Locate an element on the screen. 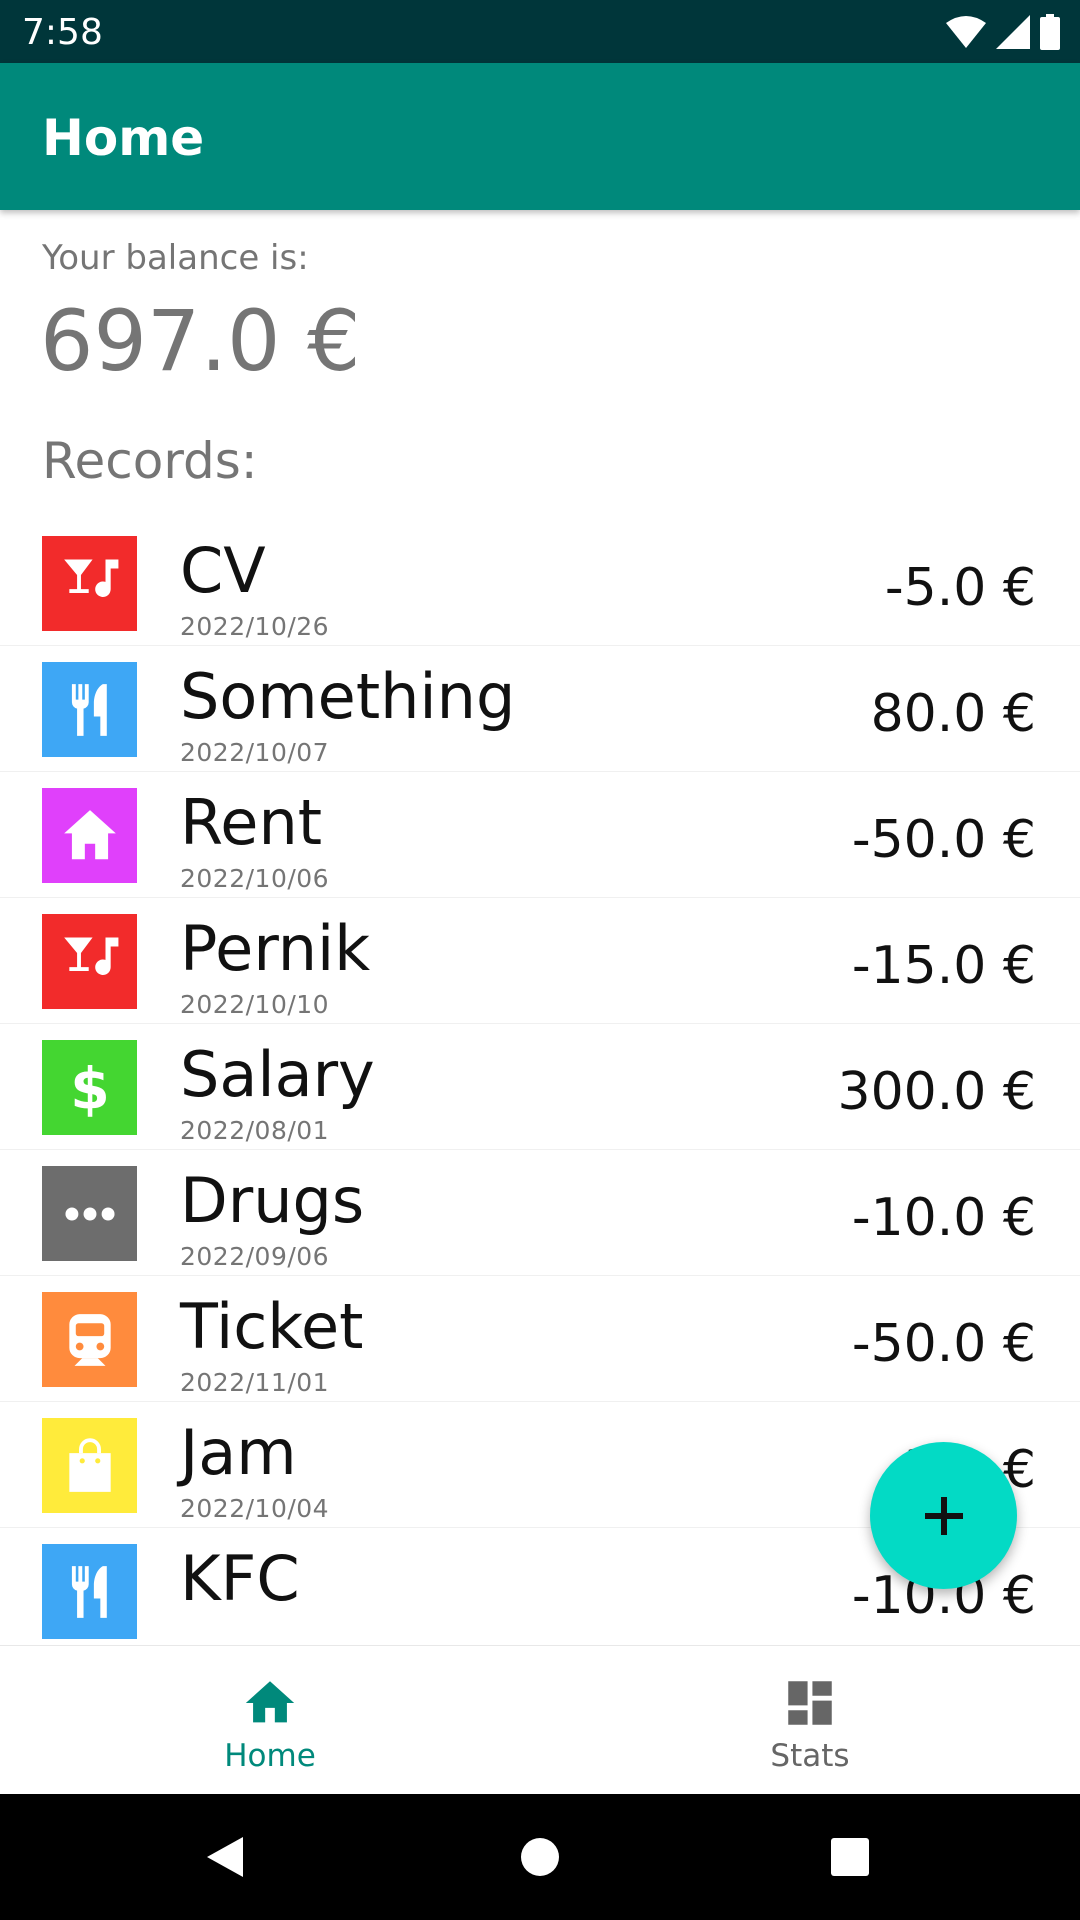 This screenshot has height=1920, width=1080. back-triangle-icon is located at coordinates (225, 1857).